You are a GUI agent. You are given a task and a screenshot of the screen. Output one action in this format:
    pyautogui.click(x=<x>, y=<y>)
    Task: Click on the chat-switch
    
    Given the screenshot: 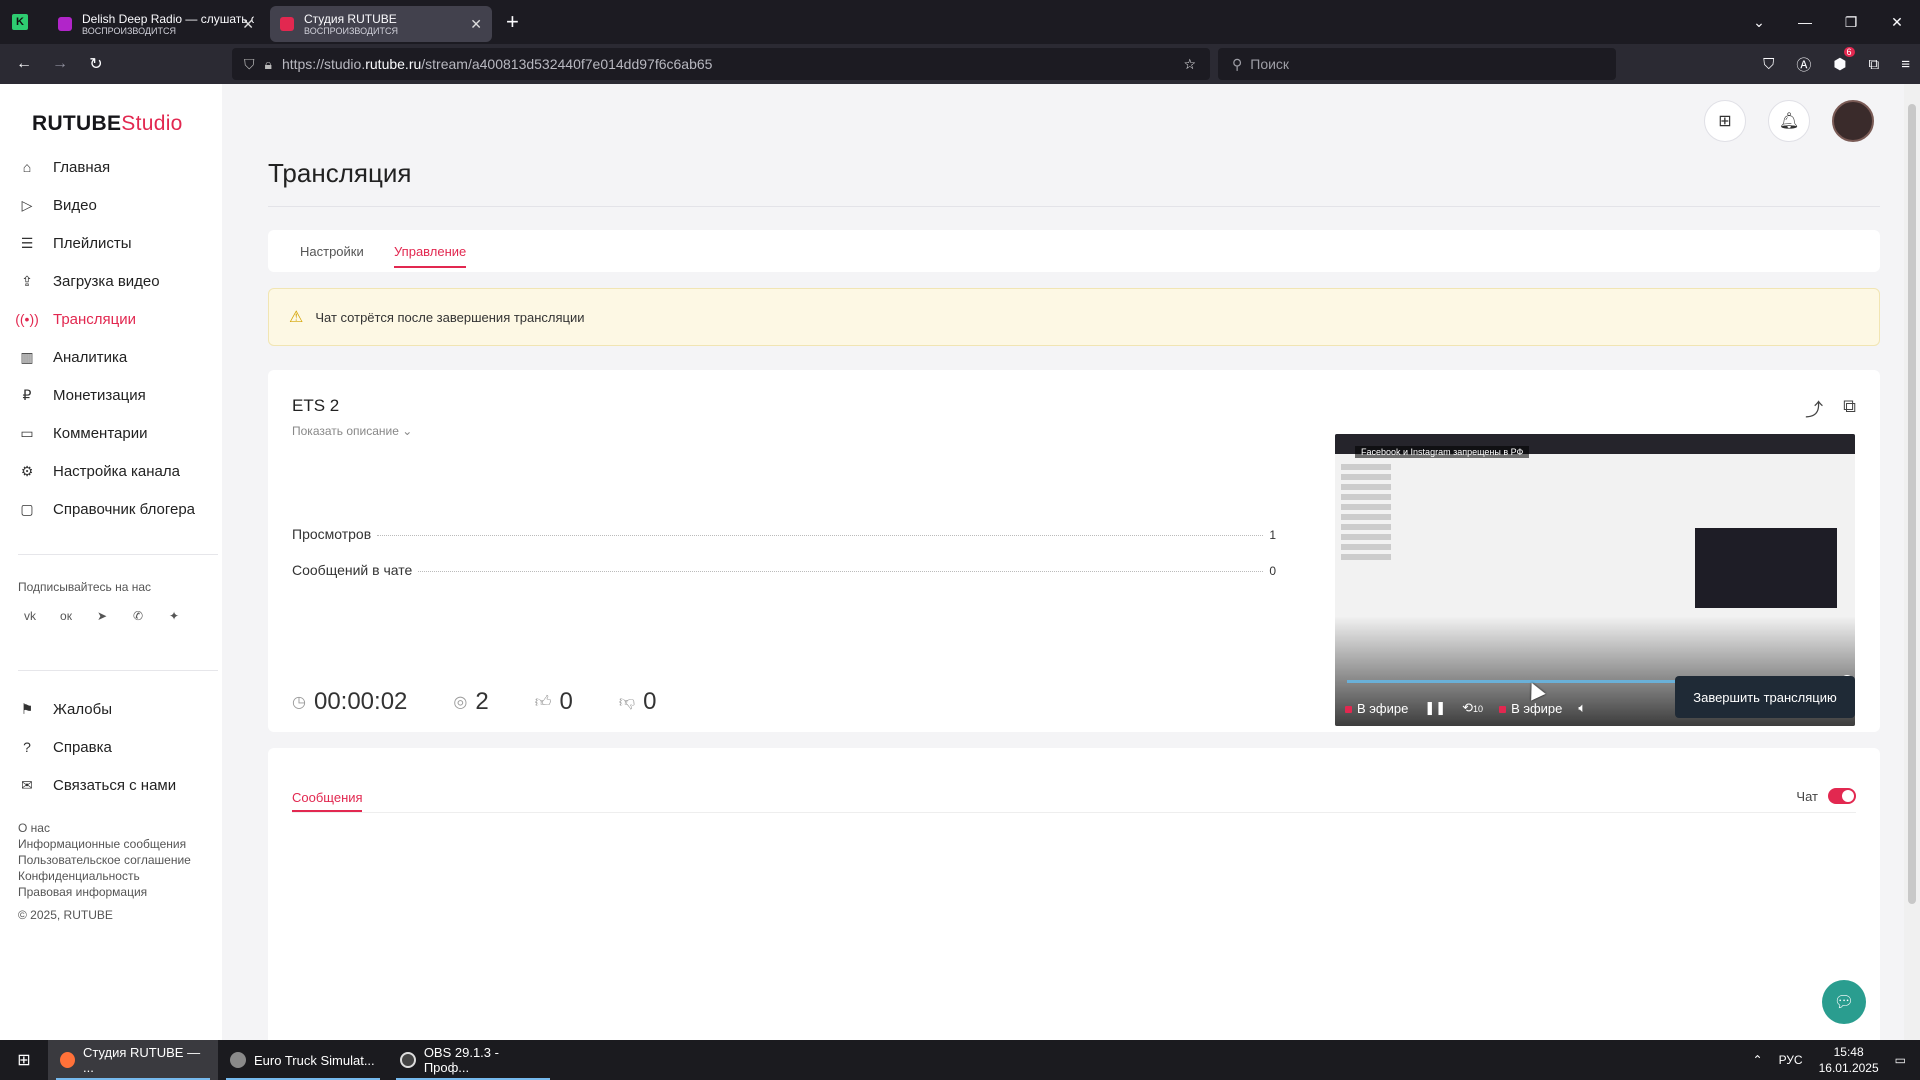 What is the action you would take?
    pyautogui.click(x=1842, y=796)
    